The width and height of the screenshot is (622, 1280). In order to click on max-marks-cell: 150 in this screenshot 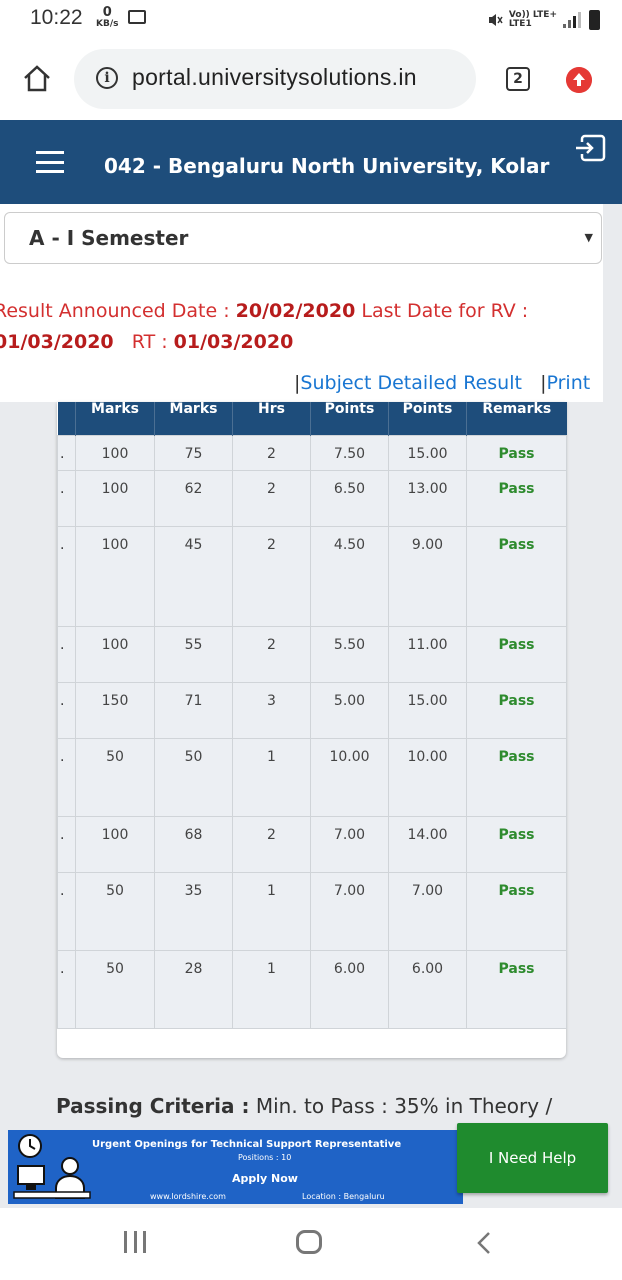, I will do `click(115, 710)`.